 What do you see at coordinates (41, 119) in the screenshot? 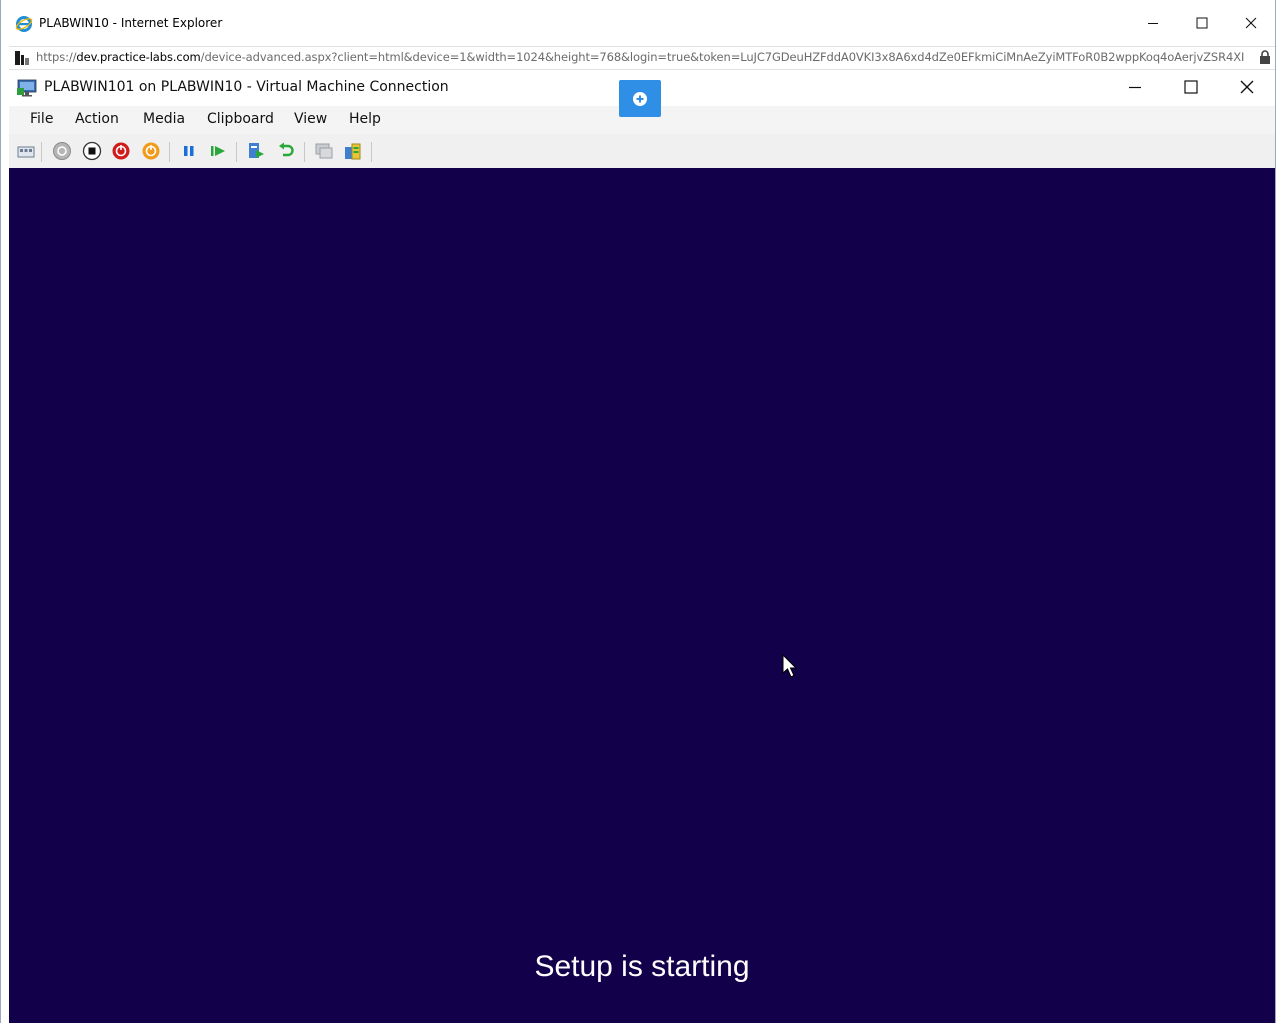
I see `menu-file: File` at bounding box center [41, 119].